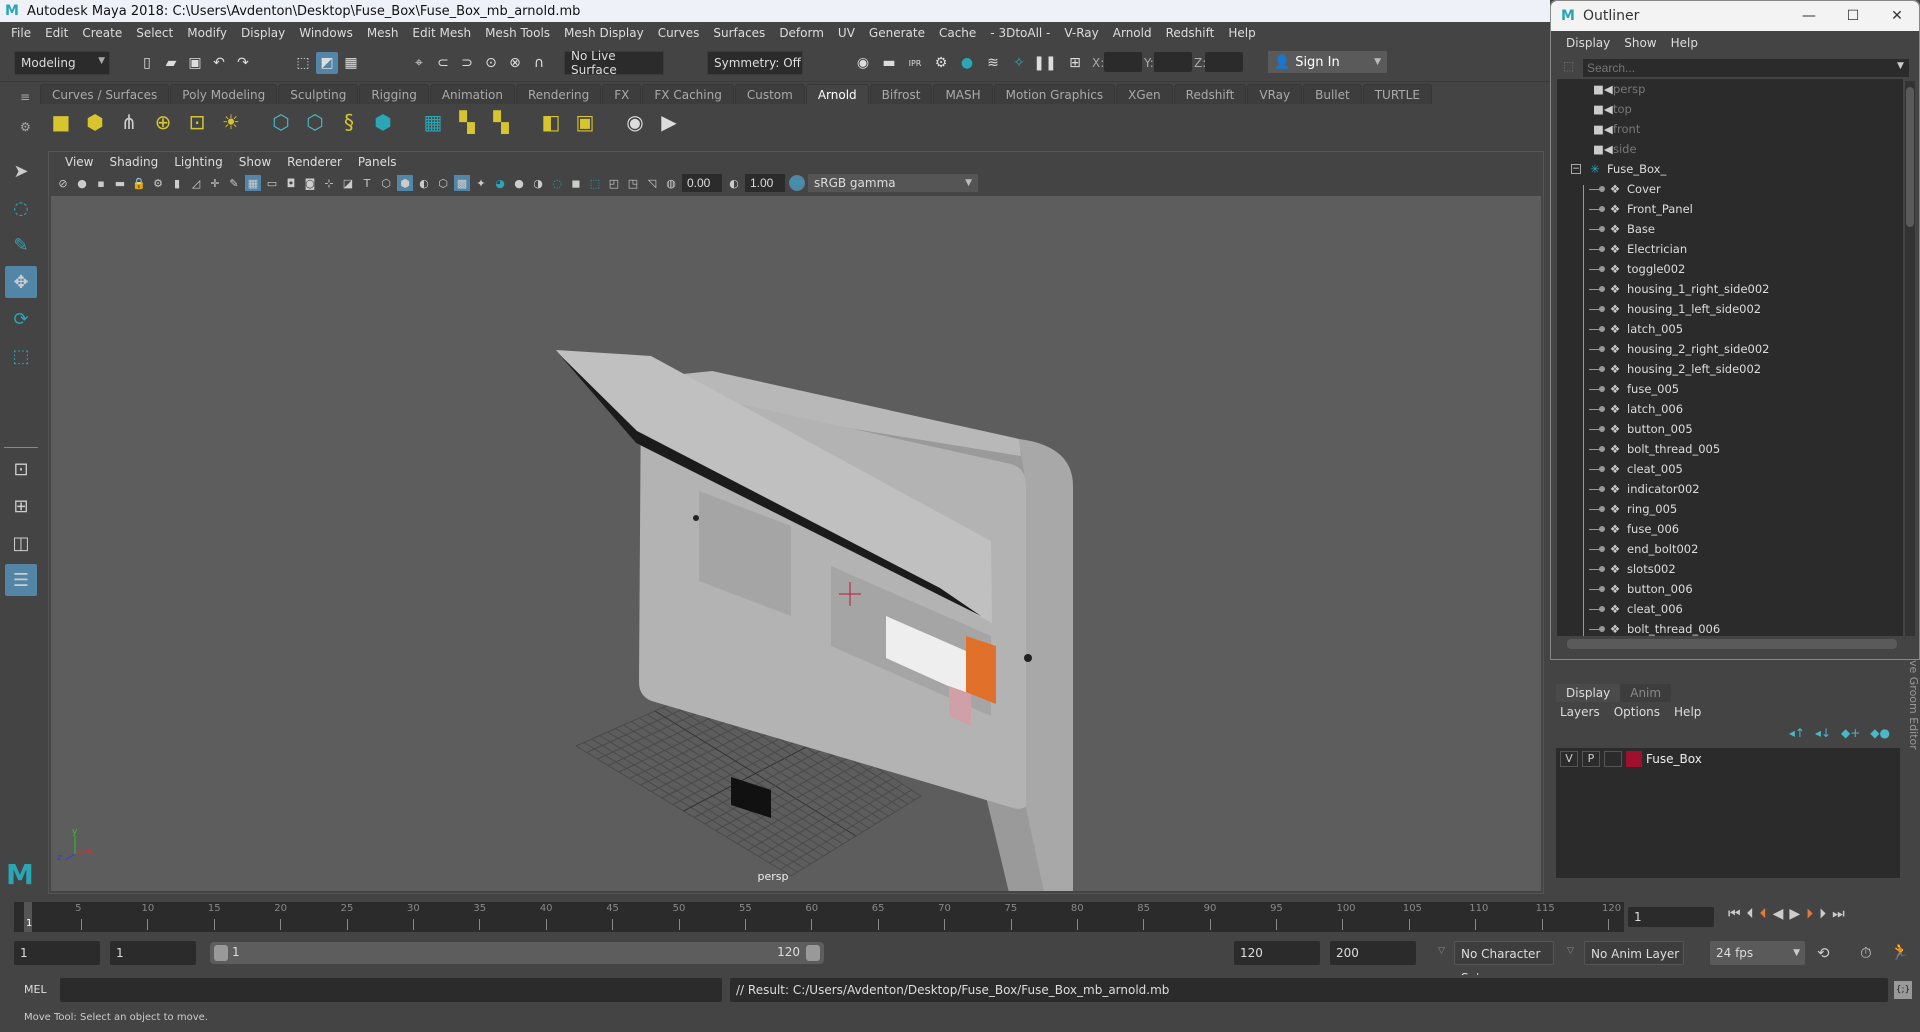 The image size is (1920, 1032). What do you see at coordinates (234, 183) in the screenshot?
I see `grease-pencil-icon: ✎` at bounding box center [234, 183].